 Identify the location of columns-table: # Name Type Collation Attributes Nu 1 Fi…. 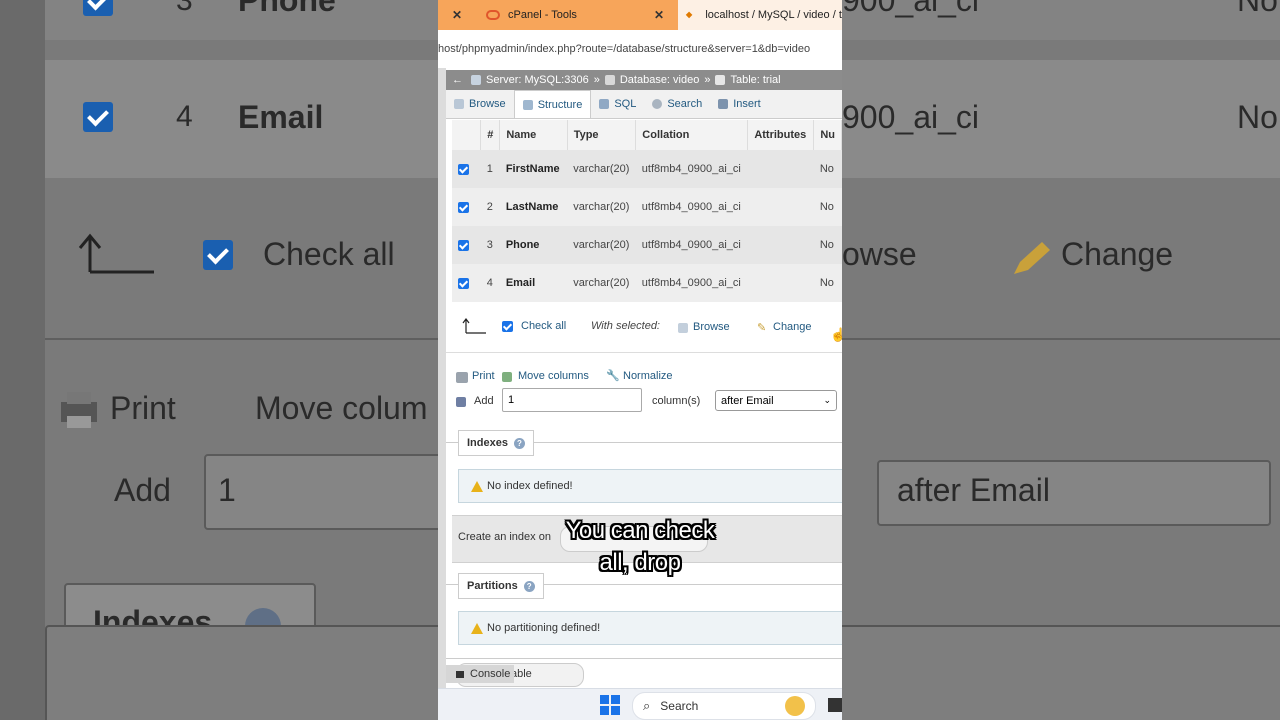
(647, 211).